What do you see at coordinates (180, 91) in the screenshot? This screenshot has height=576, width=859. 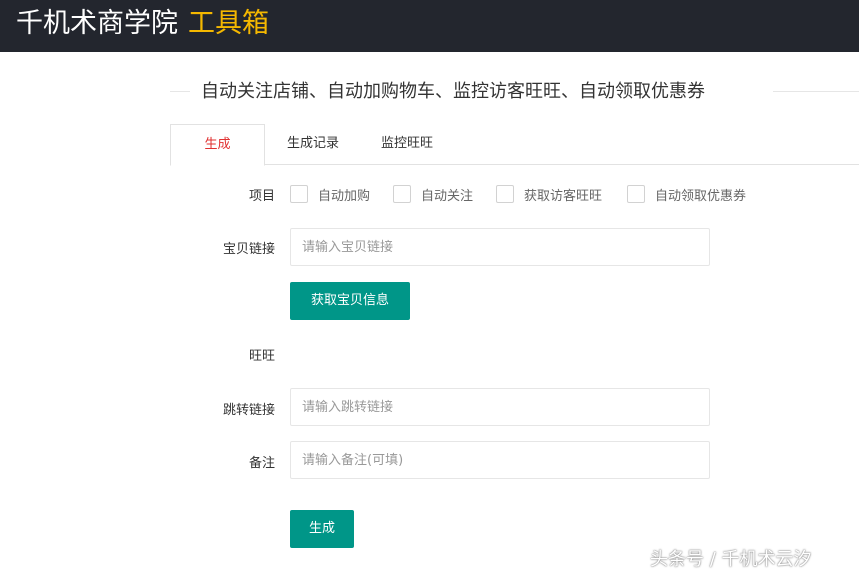 I see `title-divider-left` at bounding box center [180, 91].